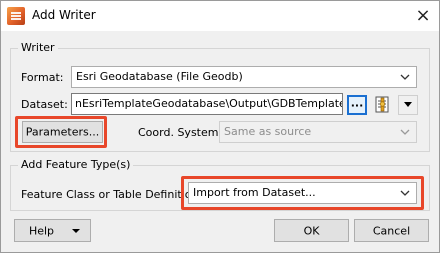 Image resolution: width=440 pixels, height=253 pixels. Describe the element at coordinates (180, 132) in the screenshot. I see `coord-system-label: Coord. System:` at that location.